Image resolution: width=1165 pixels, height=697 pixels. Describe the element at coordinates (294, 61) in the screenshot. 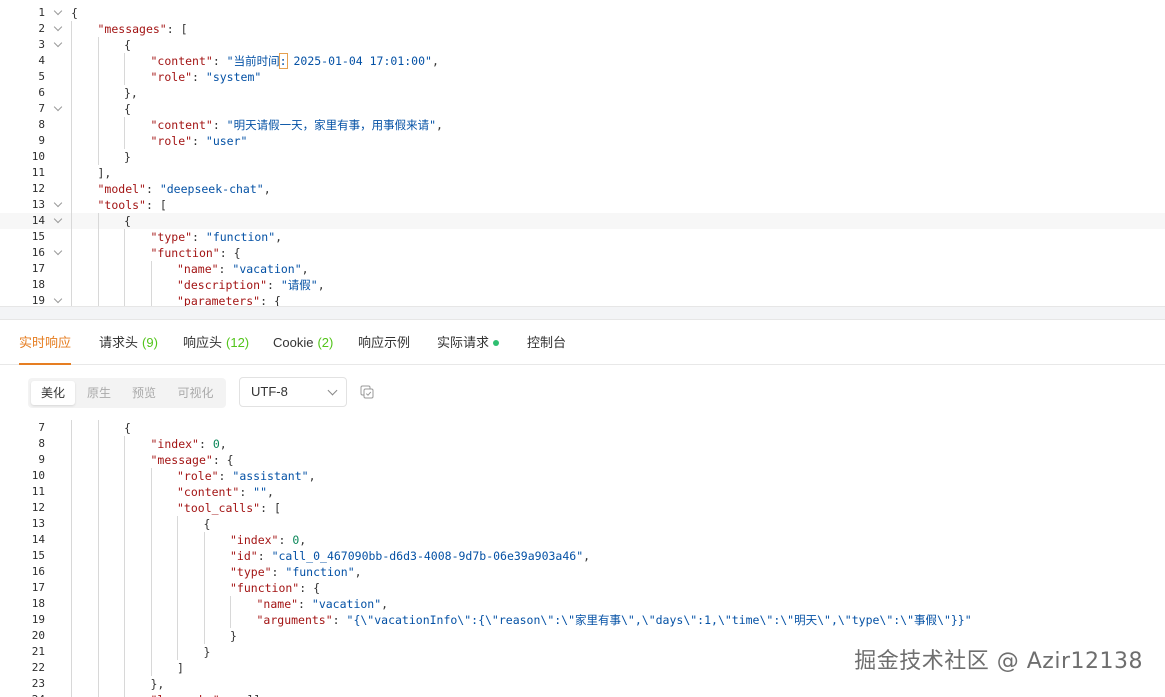

I see `code-text: "content": "当前时间: 2025-01-04 17:01:00",` at that location.